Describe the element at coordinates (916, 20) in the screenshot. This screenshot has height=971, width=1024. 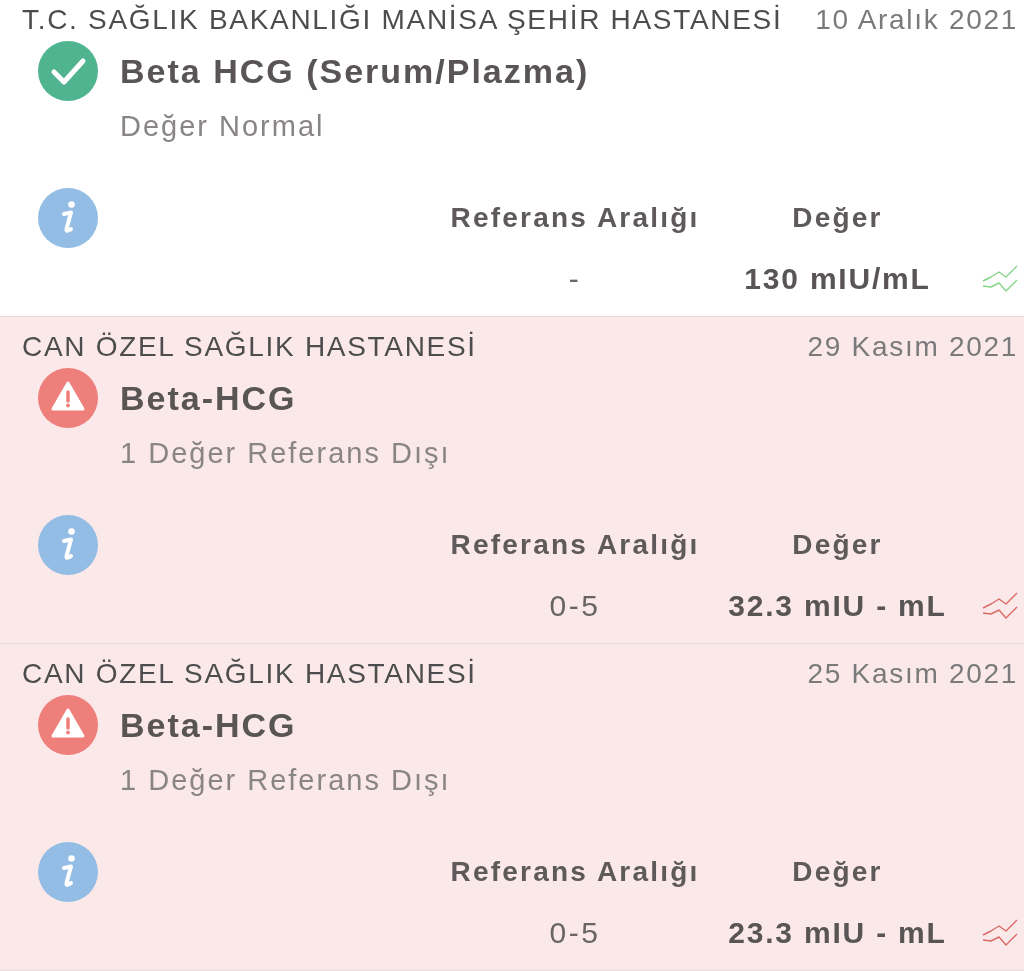
I see `result-date: 10 Aralık 2021` at that location.